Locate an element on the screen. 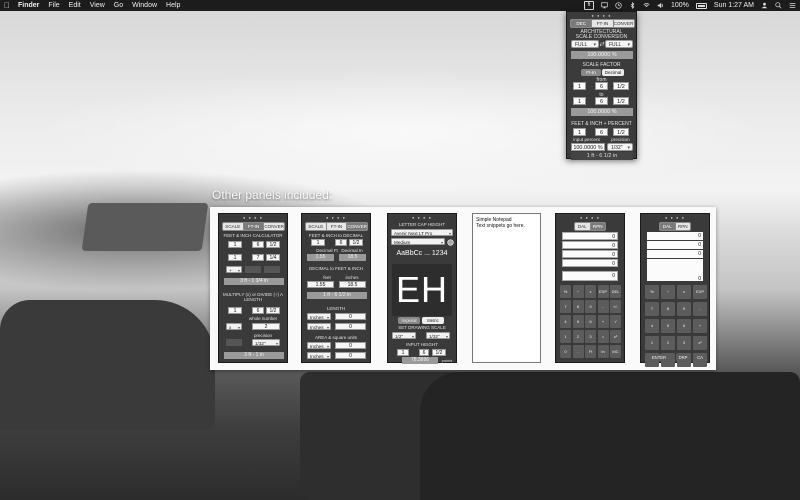  time-machine-icon is located at coordinates (618, 5).